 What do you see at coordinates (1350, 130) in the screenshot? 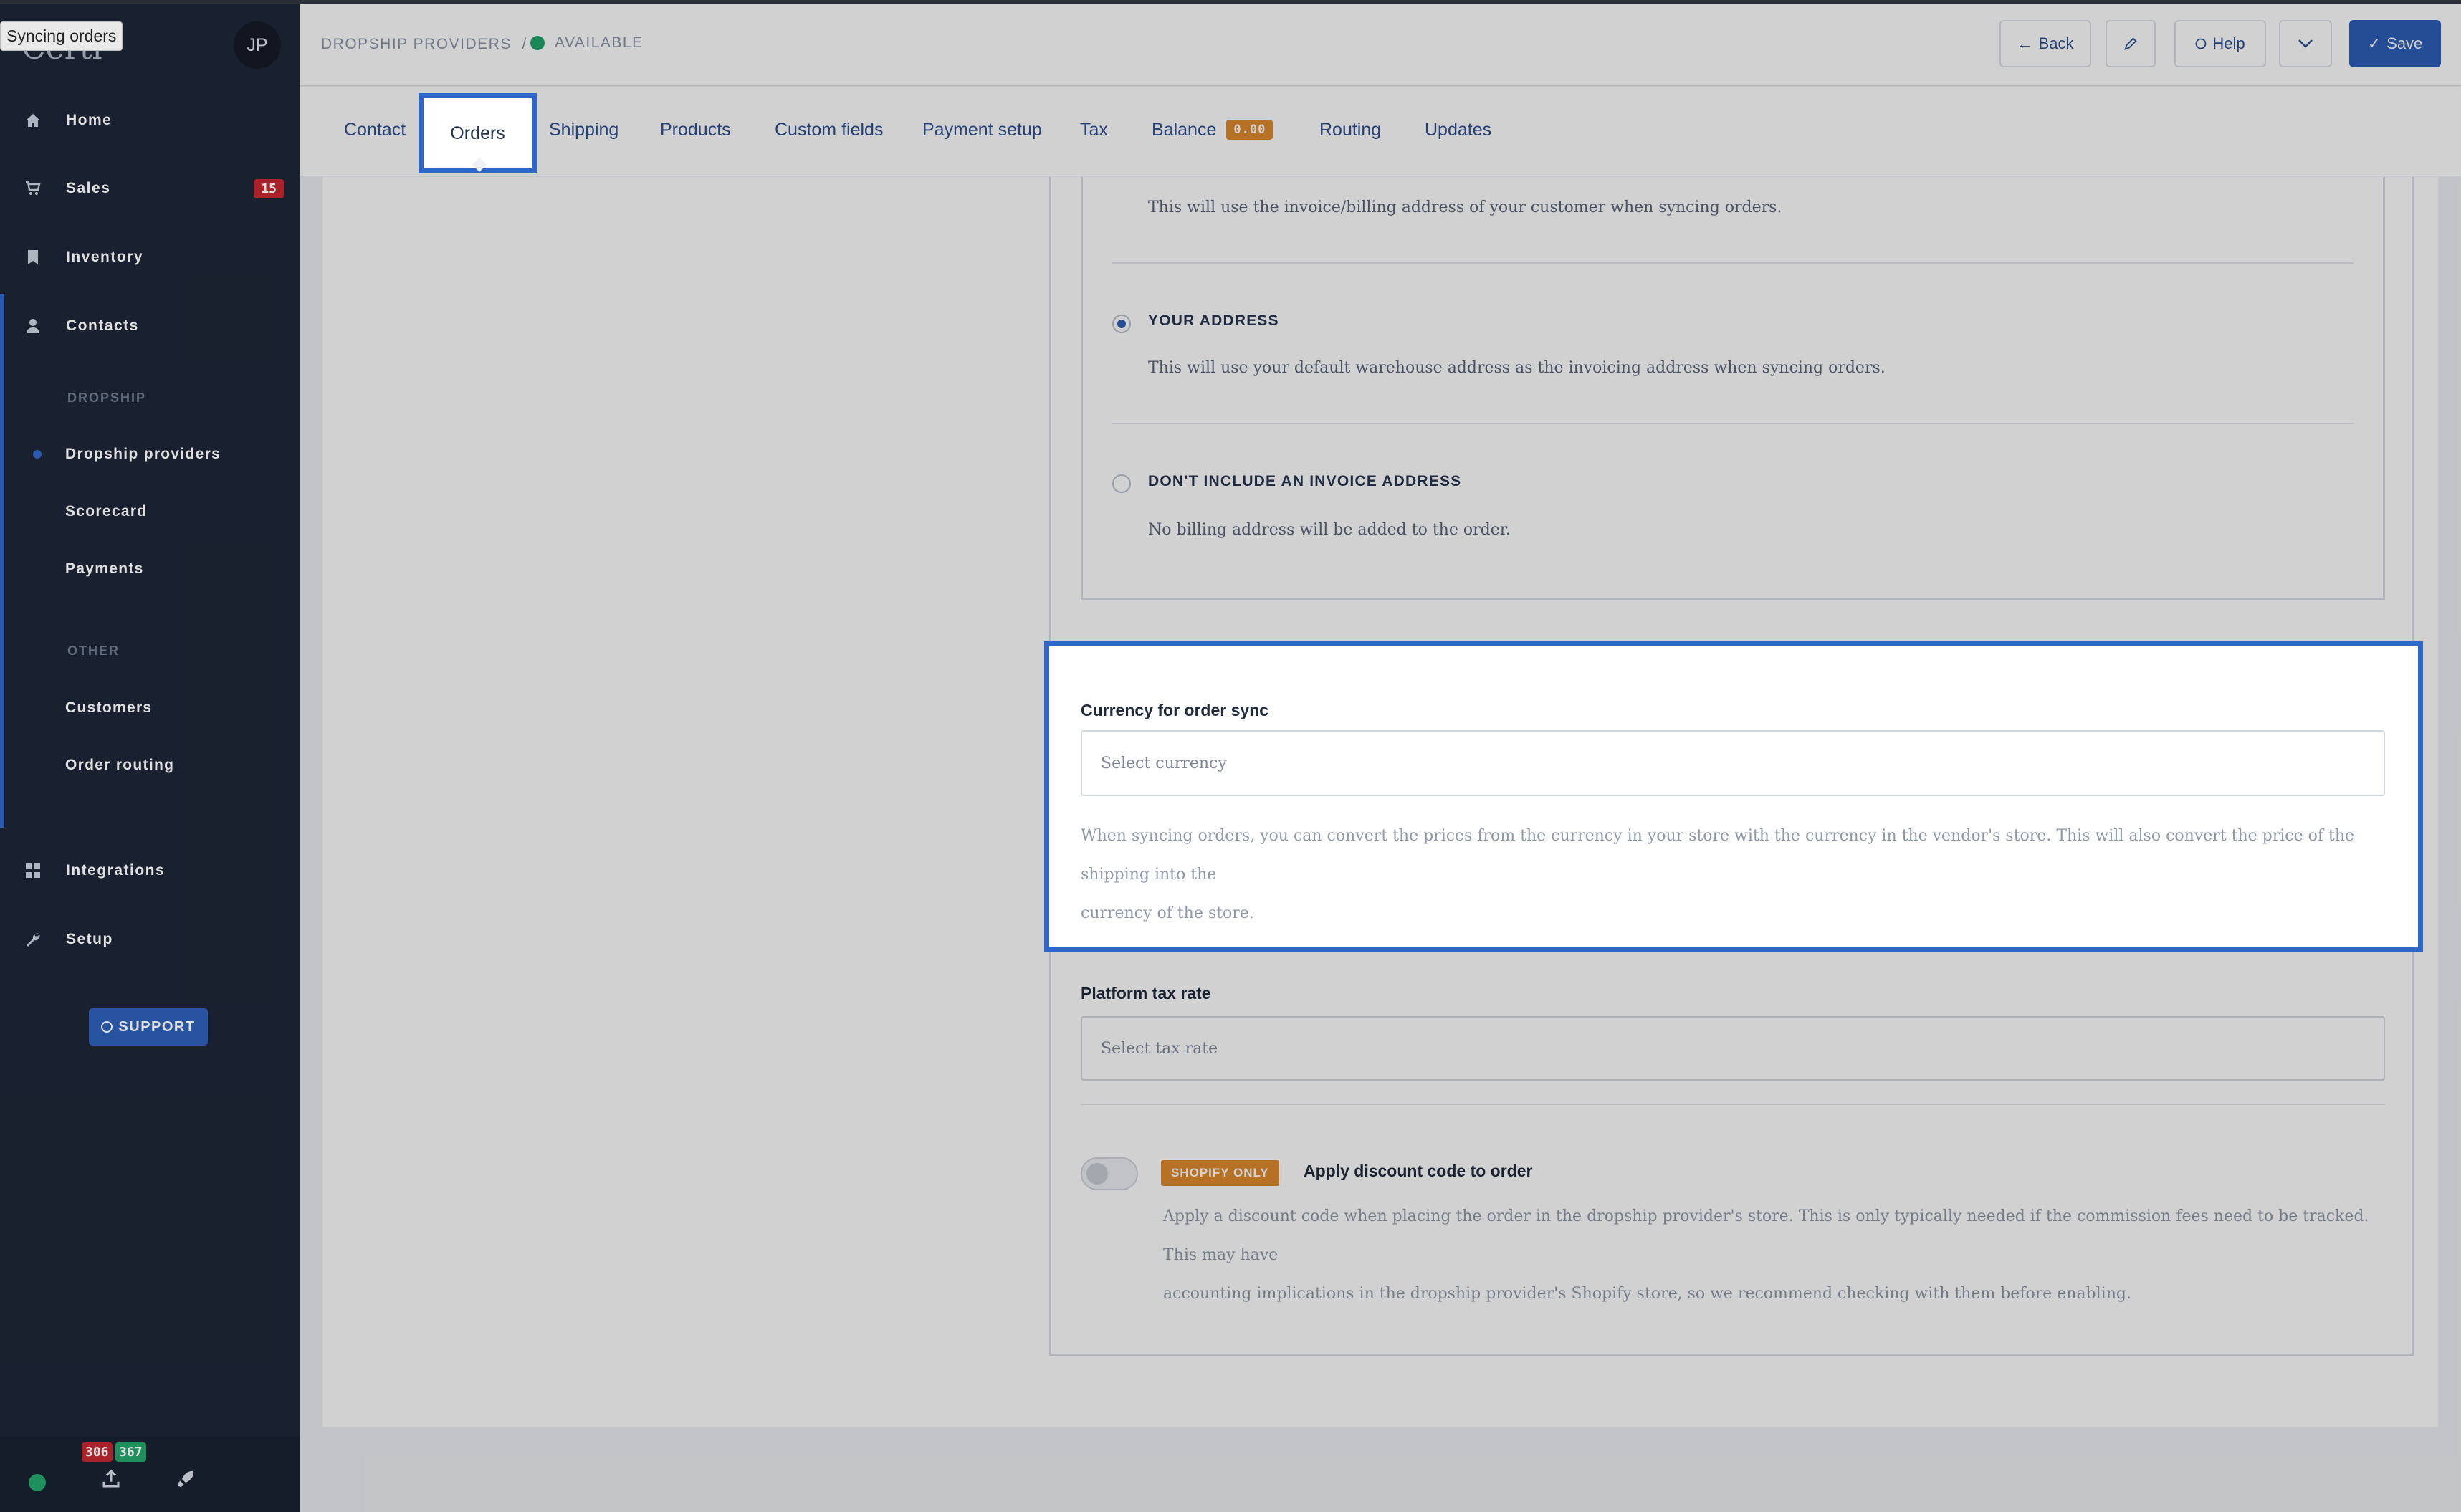
I see `tab-routing: Routing` at bounding box center [1350, 130].